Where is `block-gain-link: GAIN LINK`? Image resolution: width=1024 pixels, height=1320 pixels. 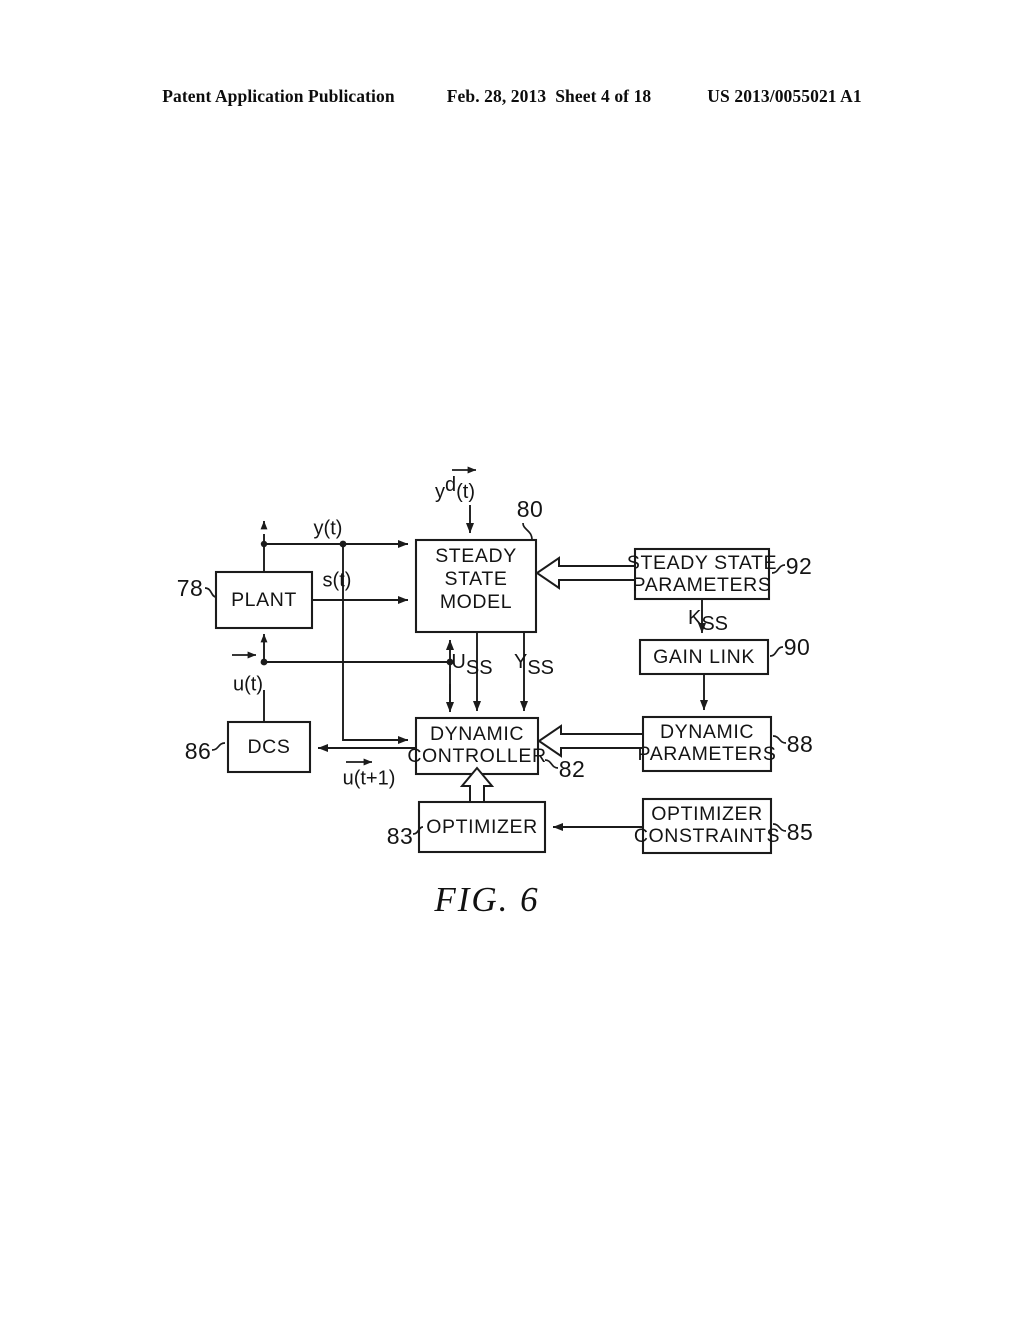
block-gain-link: GAIN LINK is located at coordinates (704, 657).